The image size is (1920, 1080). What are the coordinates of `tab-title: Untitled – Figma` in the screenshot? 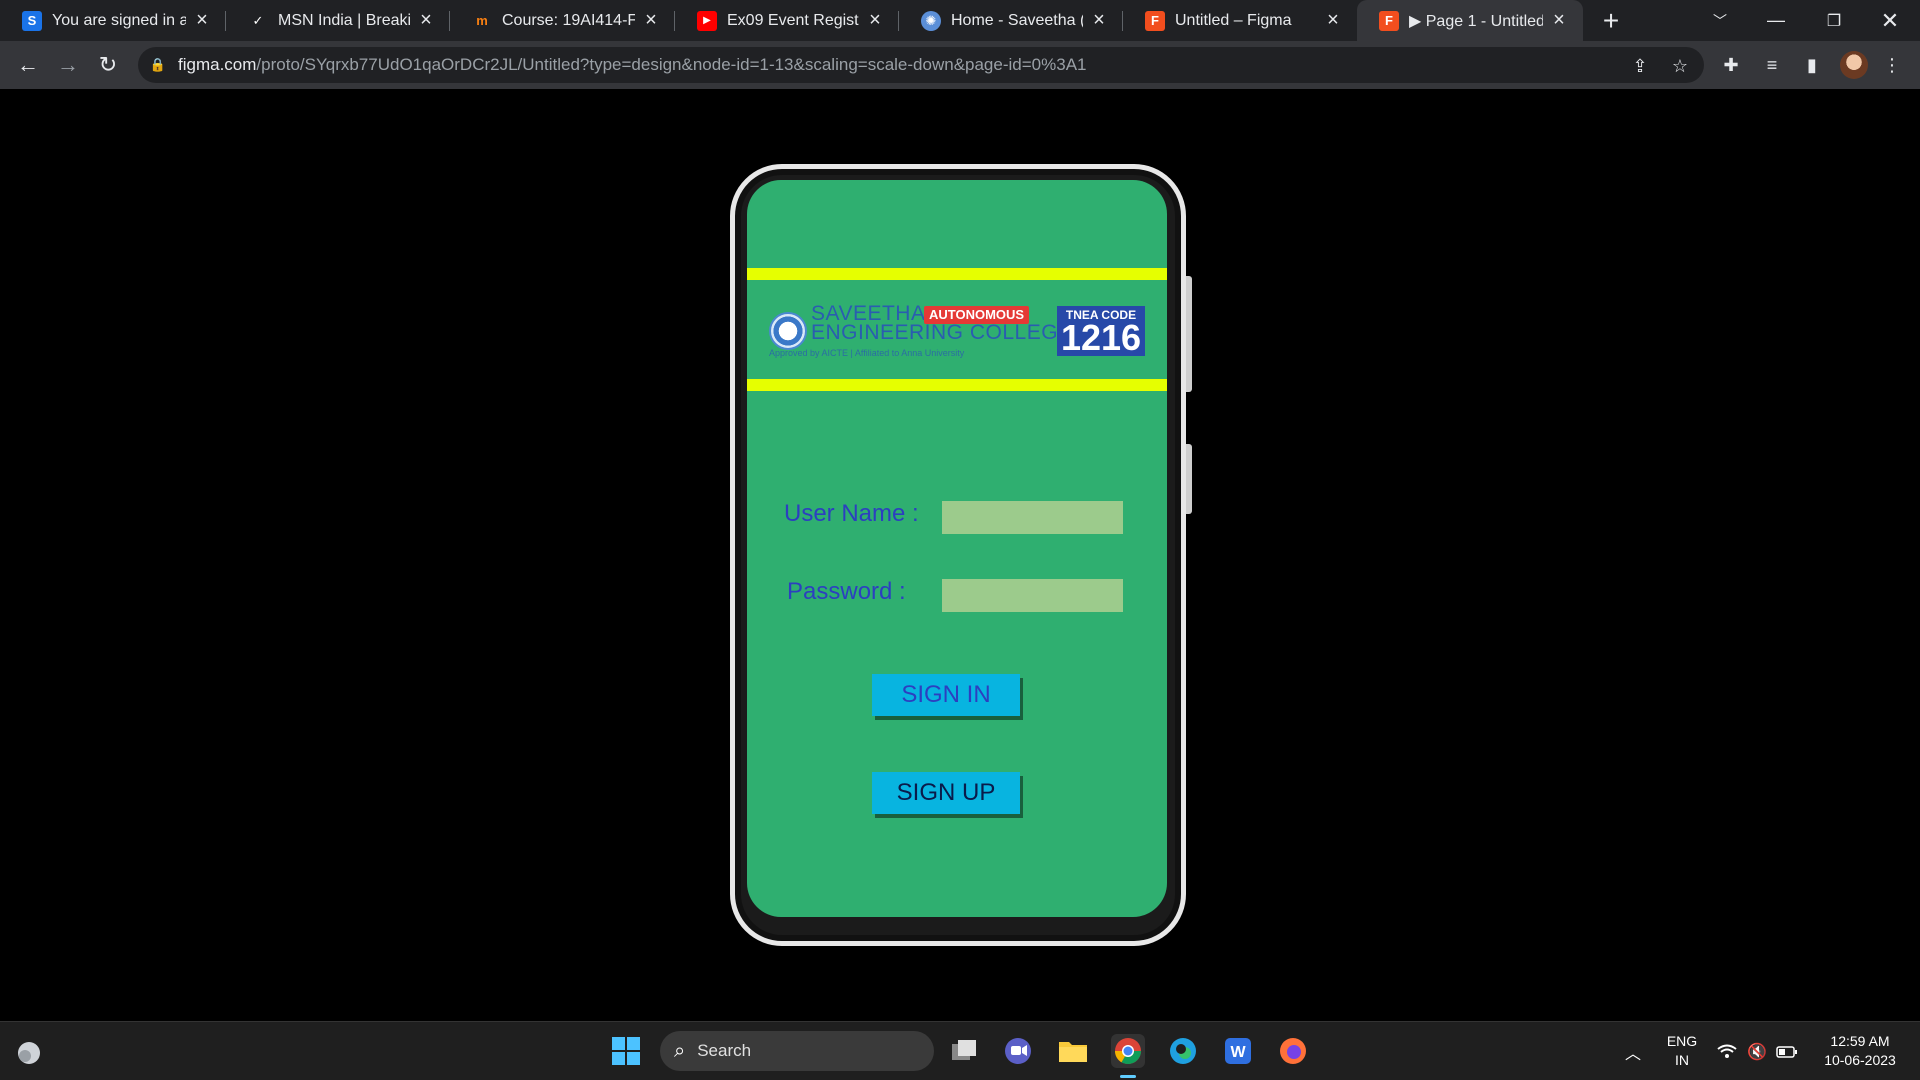 It's located at (1233, 20).